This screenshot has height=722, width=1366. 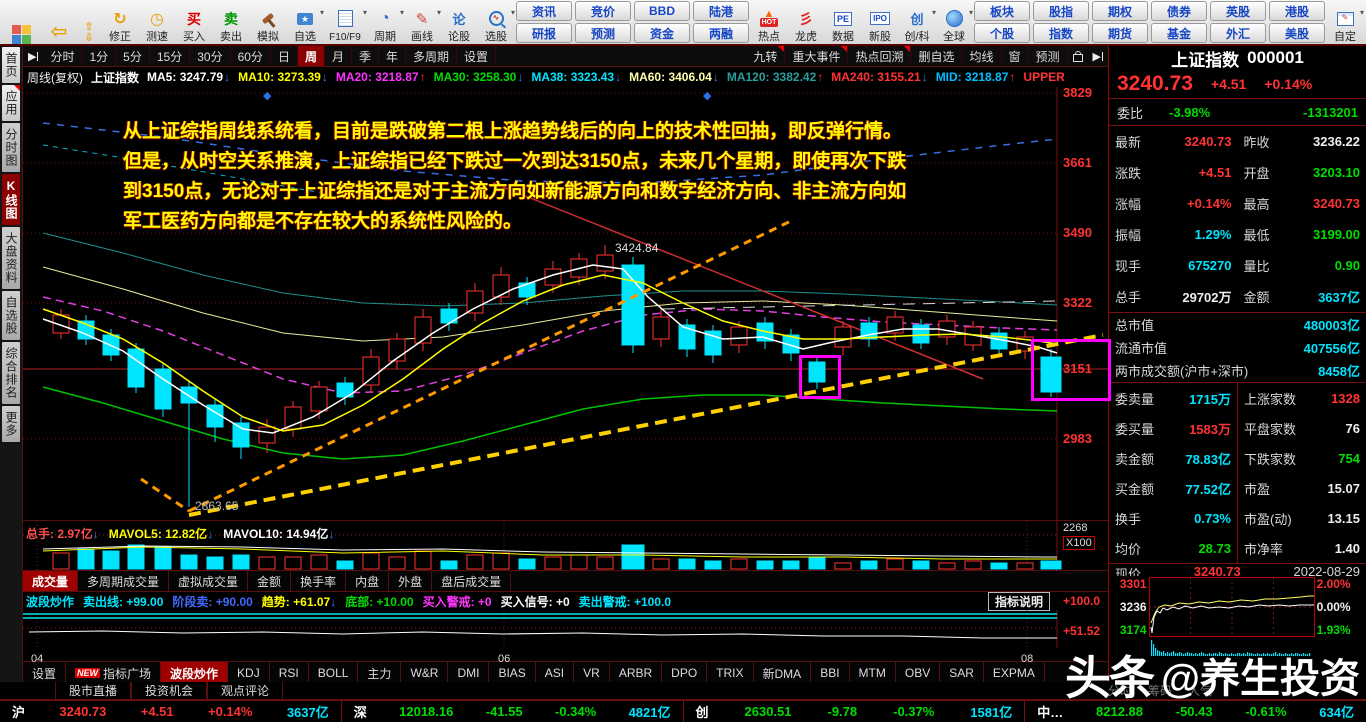 I want to click on research-button: 研报, so click(x=544, y=33).